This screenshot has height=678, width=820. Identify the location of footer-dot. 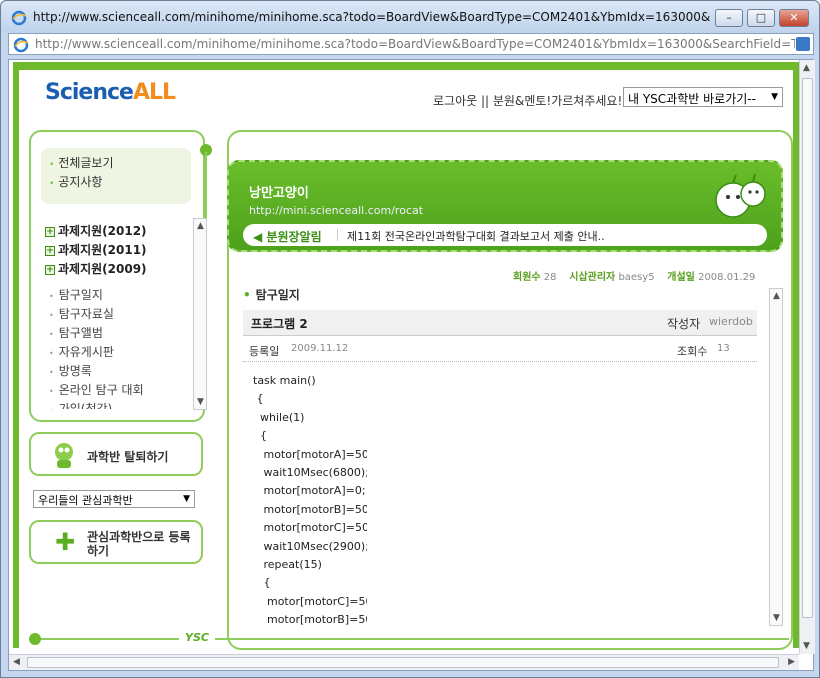
(35, 639).